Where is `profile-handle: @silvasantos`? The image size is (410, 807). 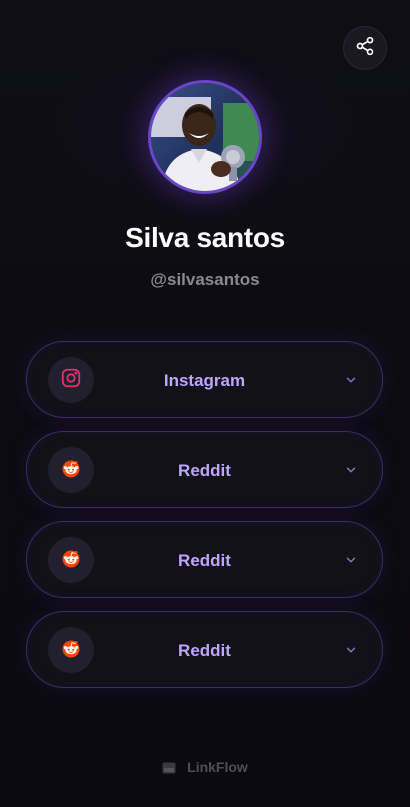
profile-handle: @silvasantos is located at coordinates (205, 279).